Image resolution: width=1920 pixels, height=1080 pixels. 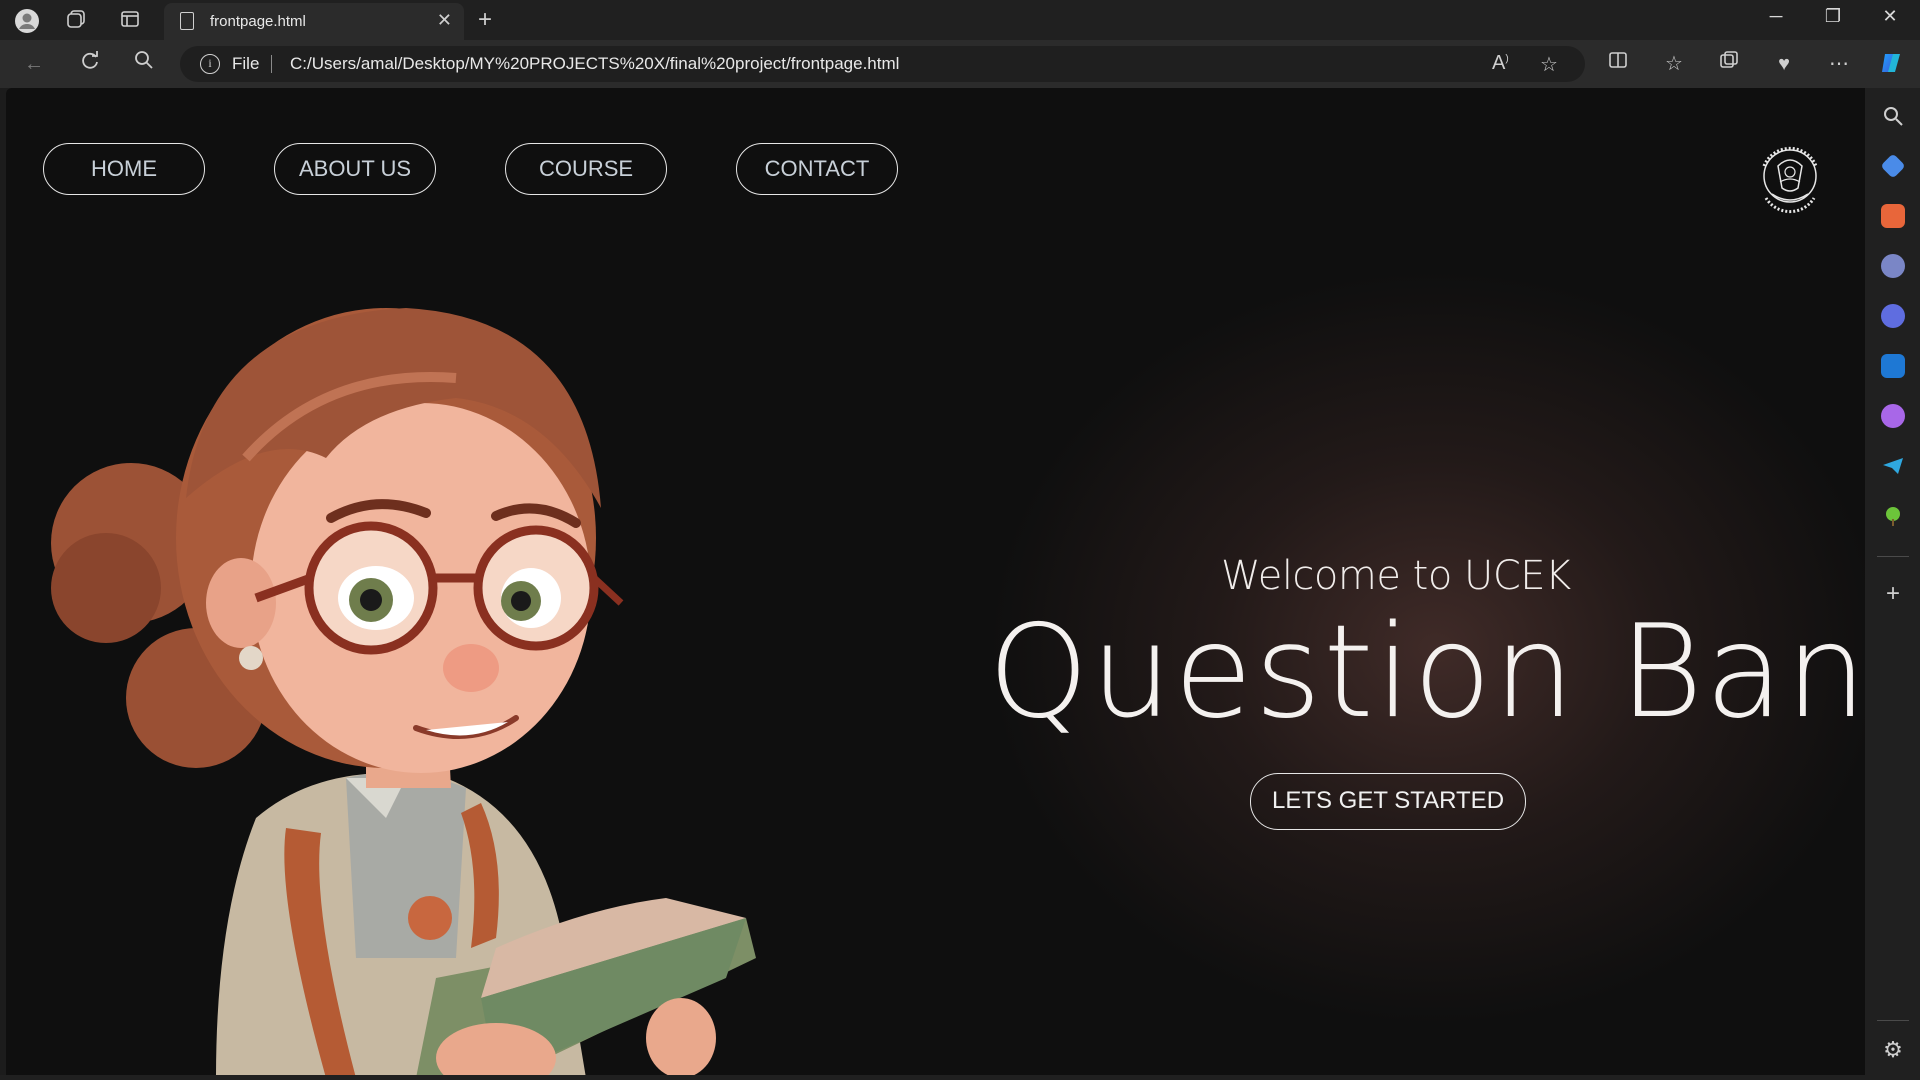 What do you see at coordinates (1893, 594) in the screenshot?
I see `add-icon: +` at bounding box center [1893, 594].